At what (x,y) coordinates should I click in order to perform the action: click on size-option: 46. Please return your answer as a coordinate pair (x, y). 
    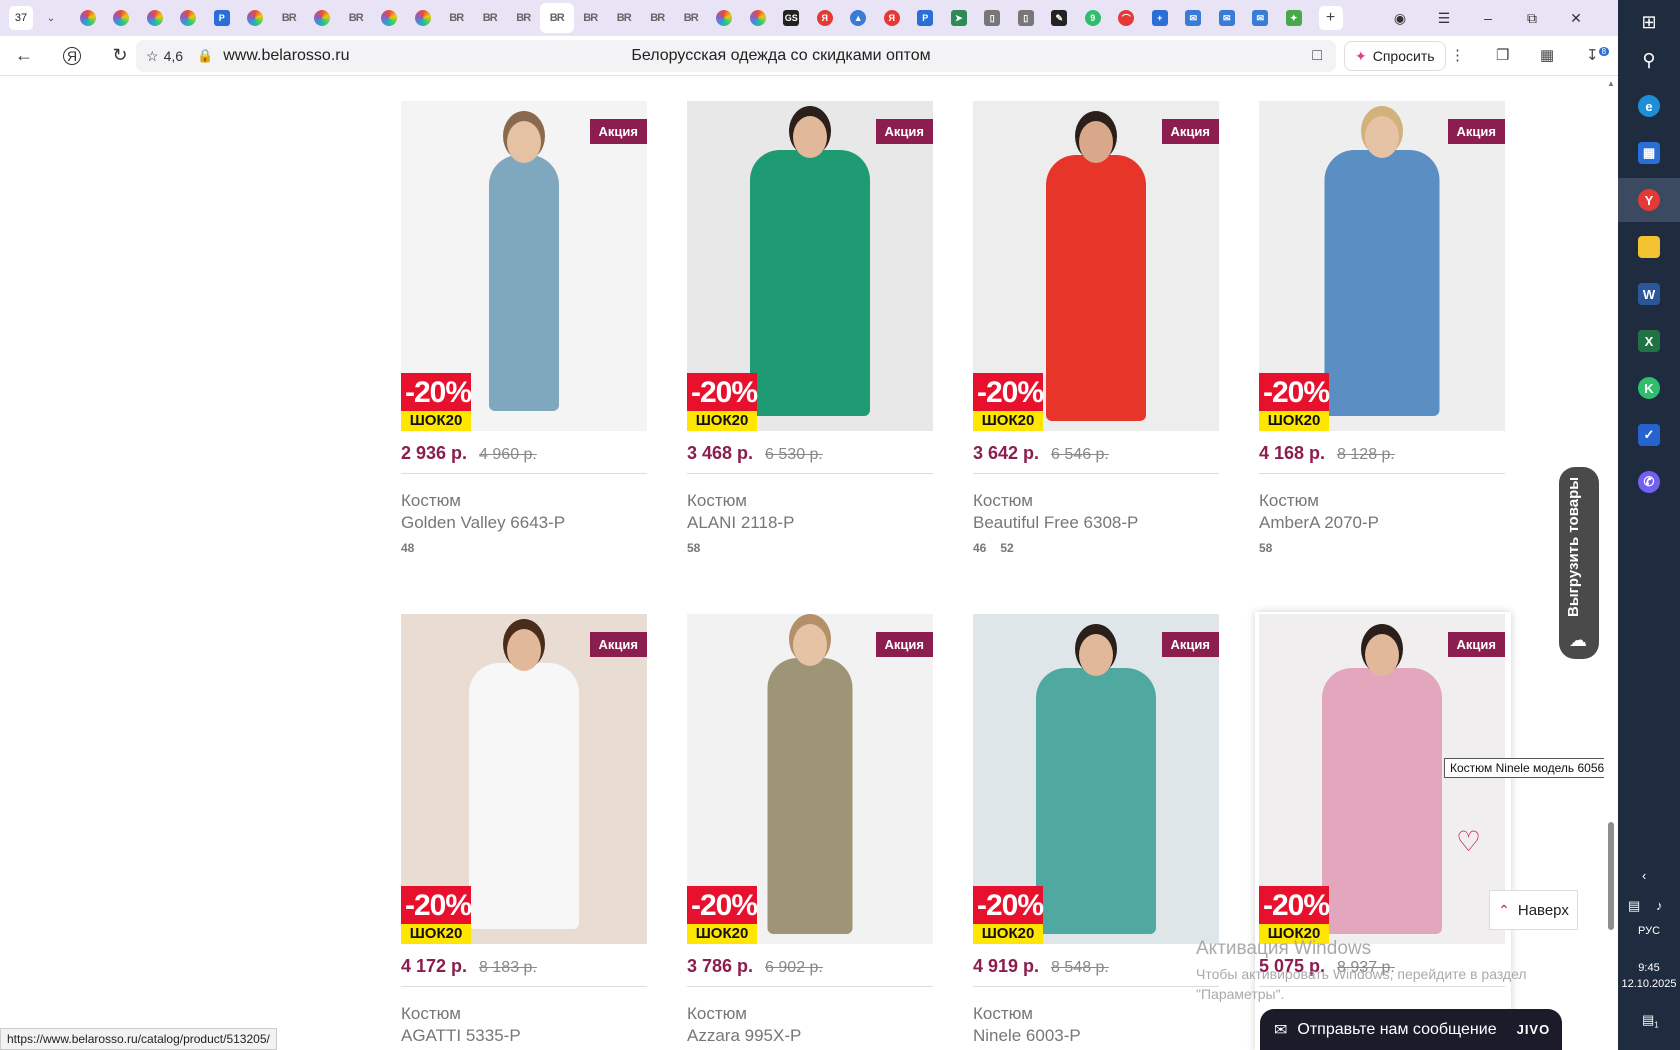
    Looking at the image, I should click on (979, 548).